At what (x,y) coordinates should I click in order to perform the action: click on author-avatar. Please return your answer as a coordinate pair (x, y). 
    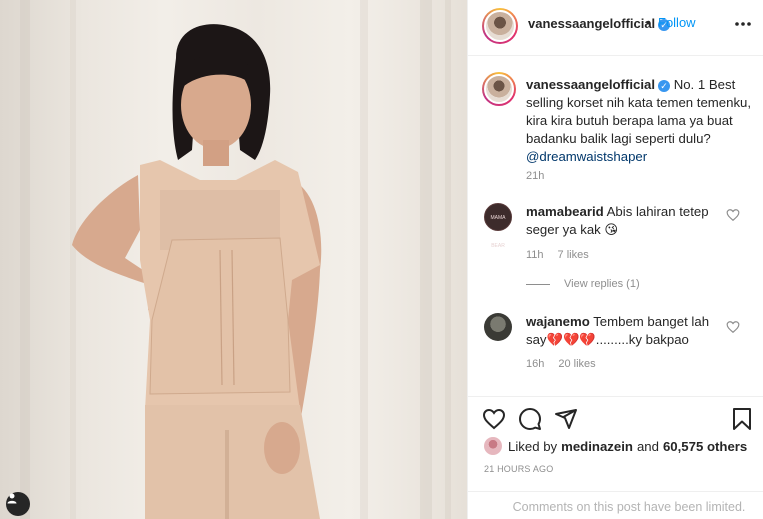
    Looking at the image, I should click on (500, 26).